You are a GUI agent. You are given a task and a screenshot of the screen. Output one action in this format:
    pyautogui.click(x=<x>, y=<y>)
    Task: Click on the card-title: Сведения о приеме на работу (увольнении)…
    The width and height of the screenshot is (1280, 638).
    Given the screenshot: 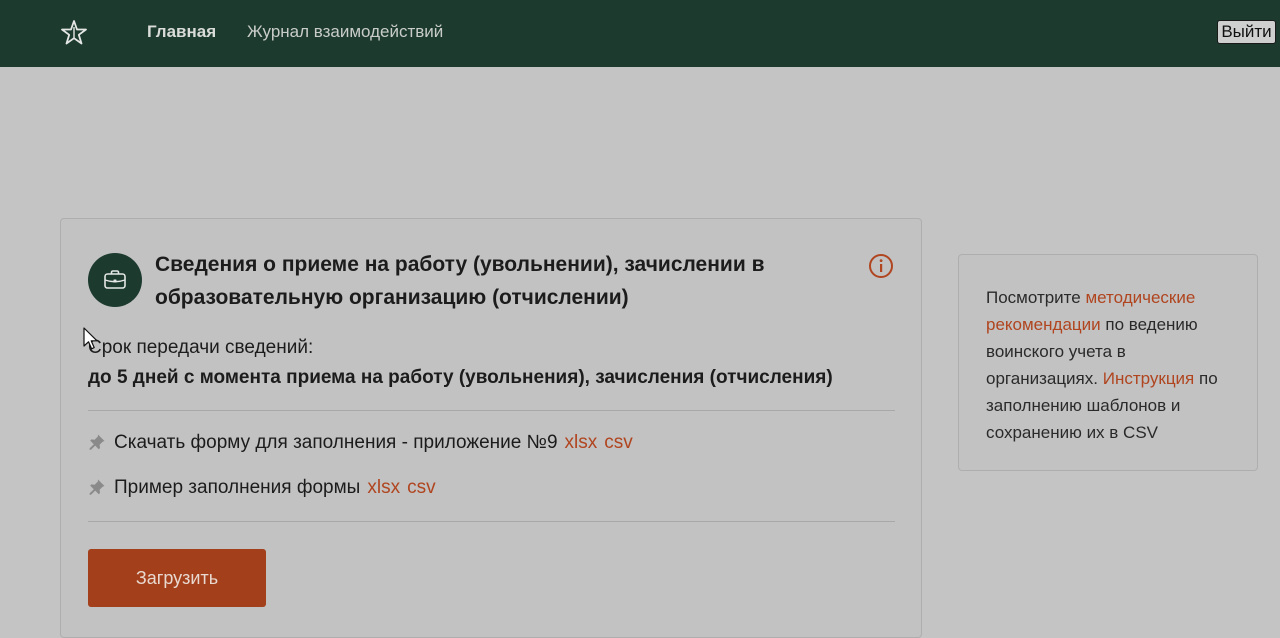 What is the action you would take?
    pyautogui.click(x=460, y=281)
    